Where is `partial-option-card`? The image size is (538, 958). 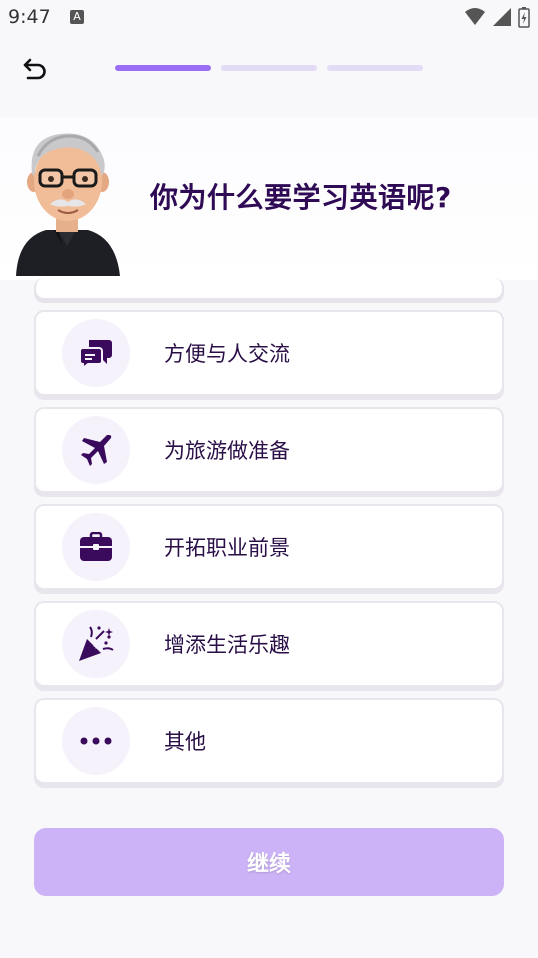 partial-option-card is located at coordinates (269, 289).